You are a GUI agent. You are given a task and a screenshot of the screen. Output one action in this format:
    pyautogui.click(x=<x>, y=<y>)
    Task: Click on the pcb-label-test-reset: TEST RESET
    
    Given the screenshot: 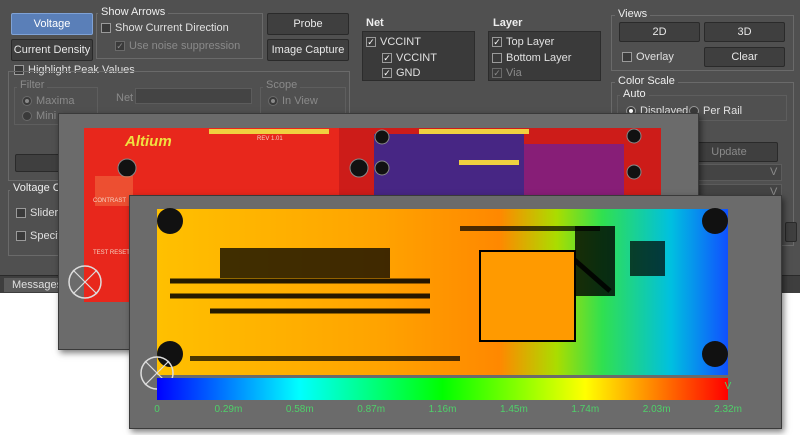 What is the action you would take?
    pyautogui.click(x=111, y=253)
    